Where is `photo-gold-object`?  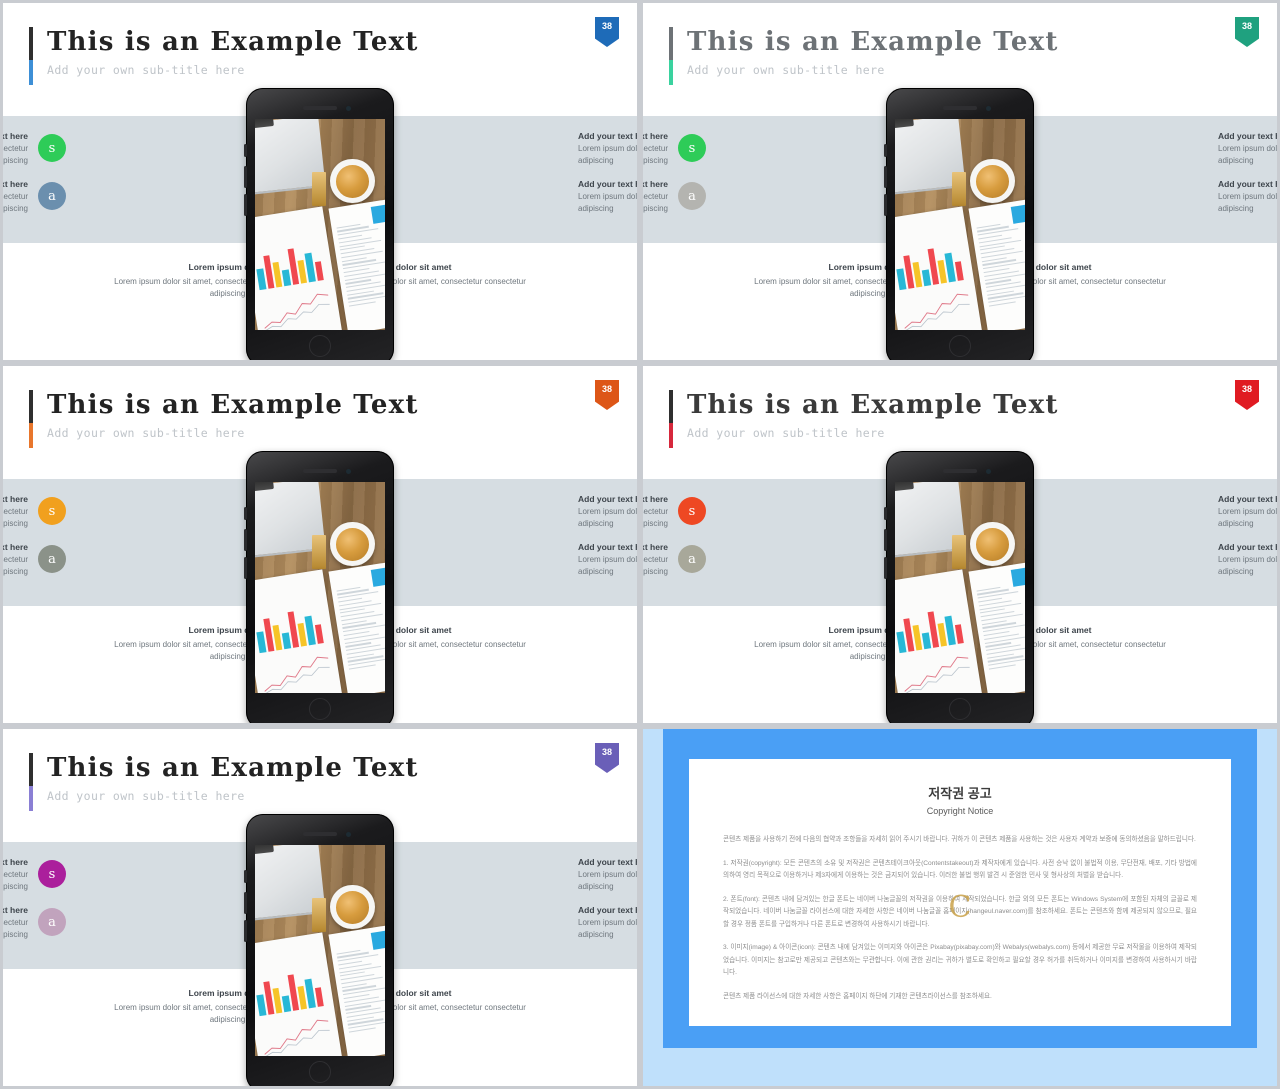 photo-gold-object is located at coordinates (319, 551).